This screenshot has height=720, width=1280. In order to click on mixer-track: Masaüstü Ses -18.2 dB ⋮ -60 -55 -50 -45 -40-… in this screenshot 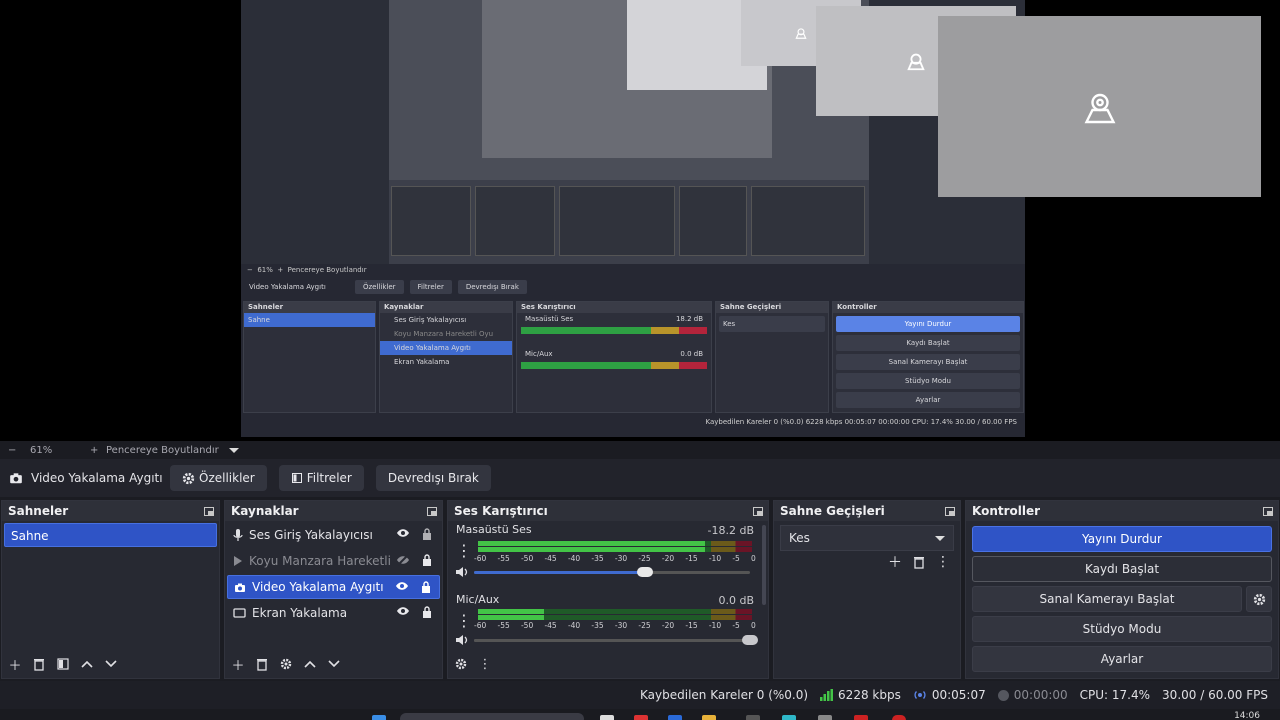, I will do `click(608, 552)`.